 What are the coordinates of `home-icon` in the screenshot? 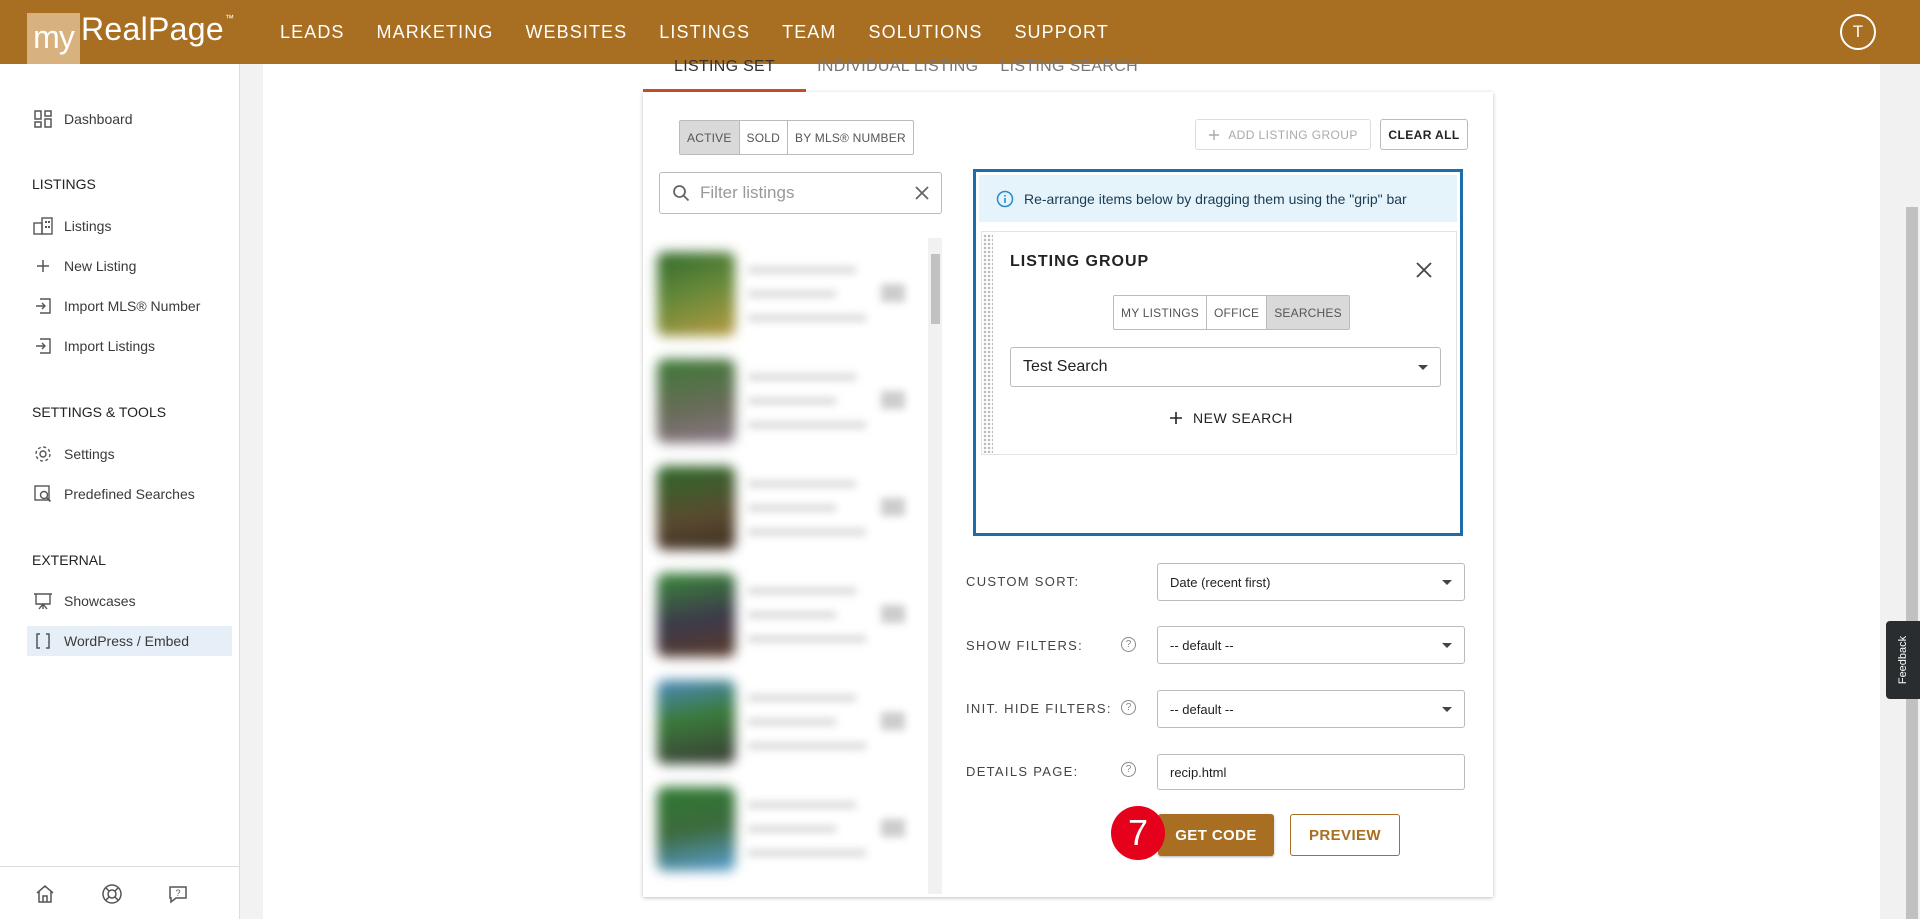 It's located at (45, 894).